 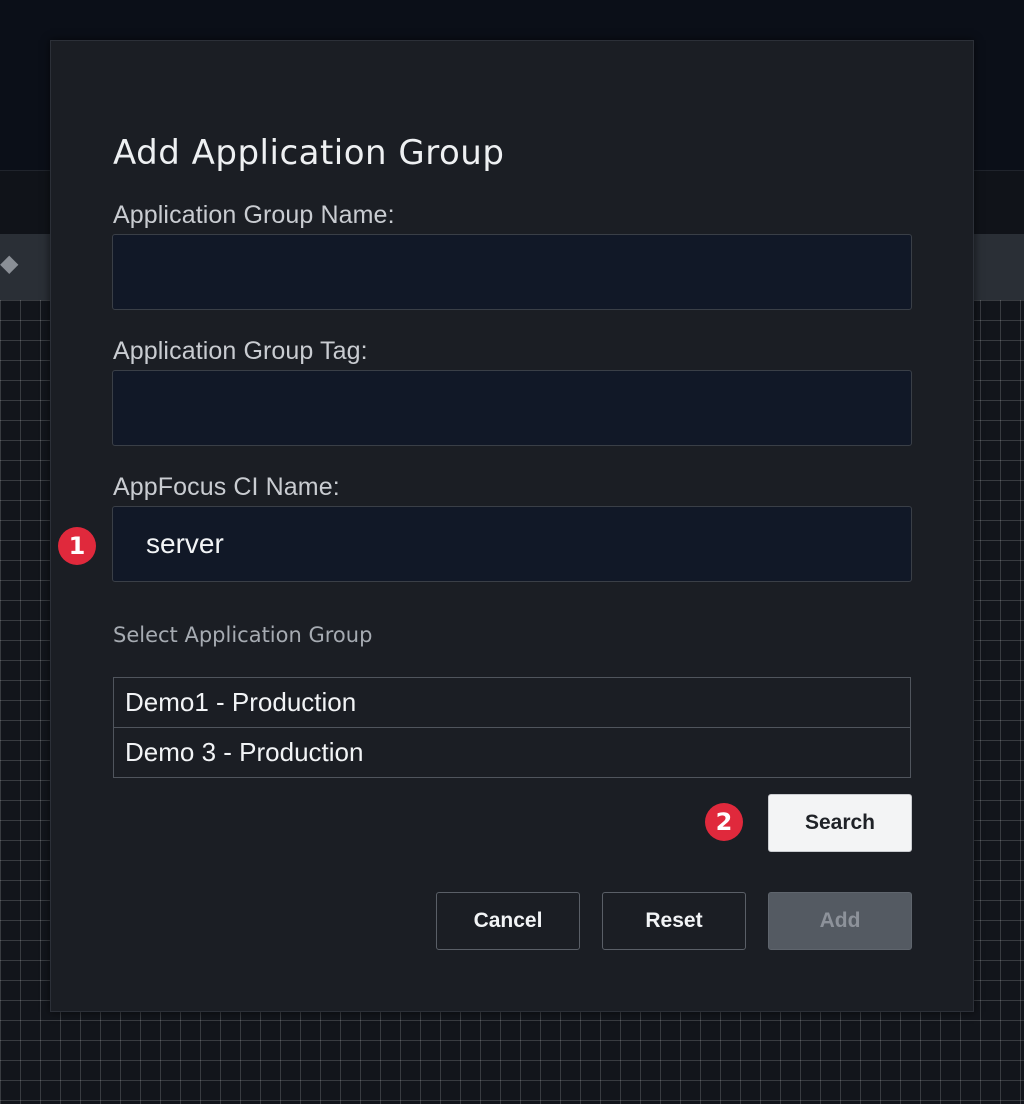 I want to click on diamond-icon: ◆, so click(x=9, y=263).